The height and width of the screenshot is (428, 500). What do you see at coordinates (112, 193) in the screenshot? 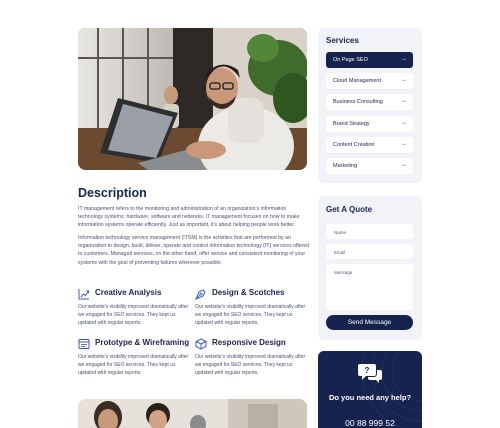
I see `description-heading: Description` at bounding box center [112, 193].